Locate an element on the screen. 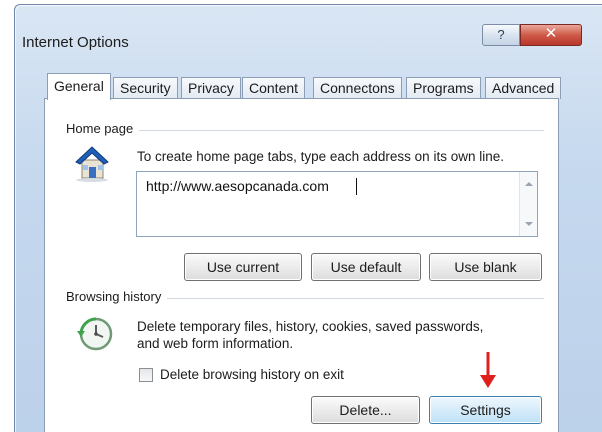 The height and width of the screenshot is (432, 602). tab-label: Security is located at coordinates (145, 88).